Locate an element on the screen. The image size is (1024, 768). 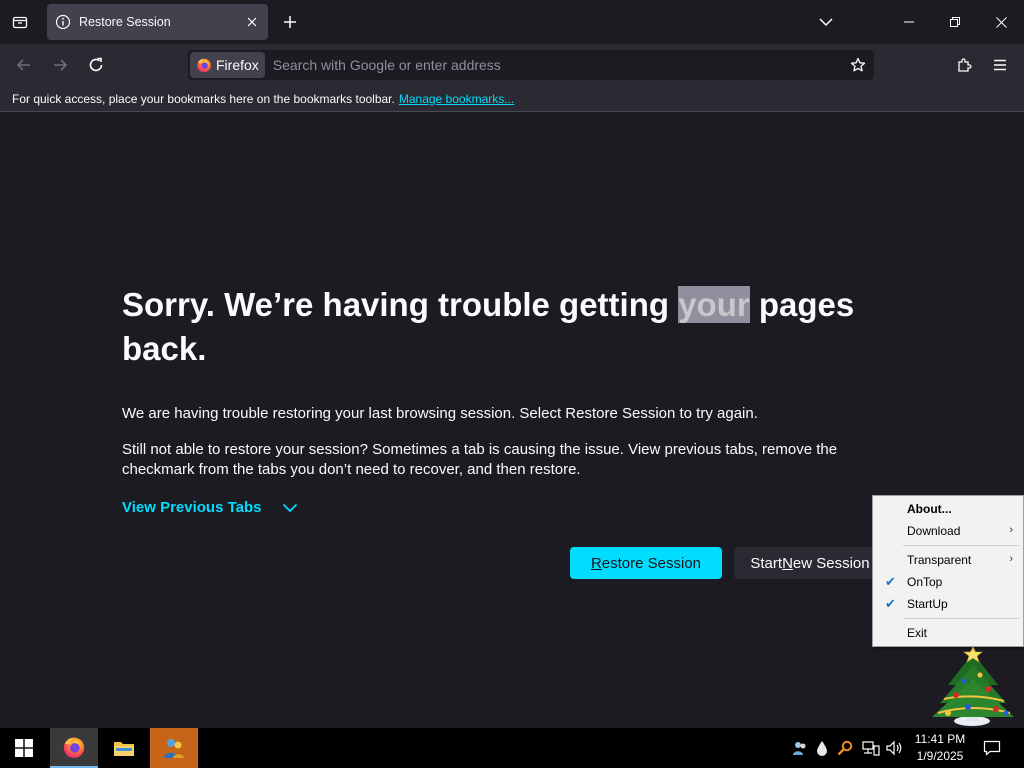
tab-restore-session: Restore Session is located at coordinates (157, 22).